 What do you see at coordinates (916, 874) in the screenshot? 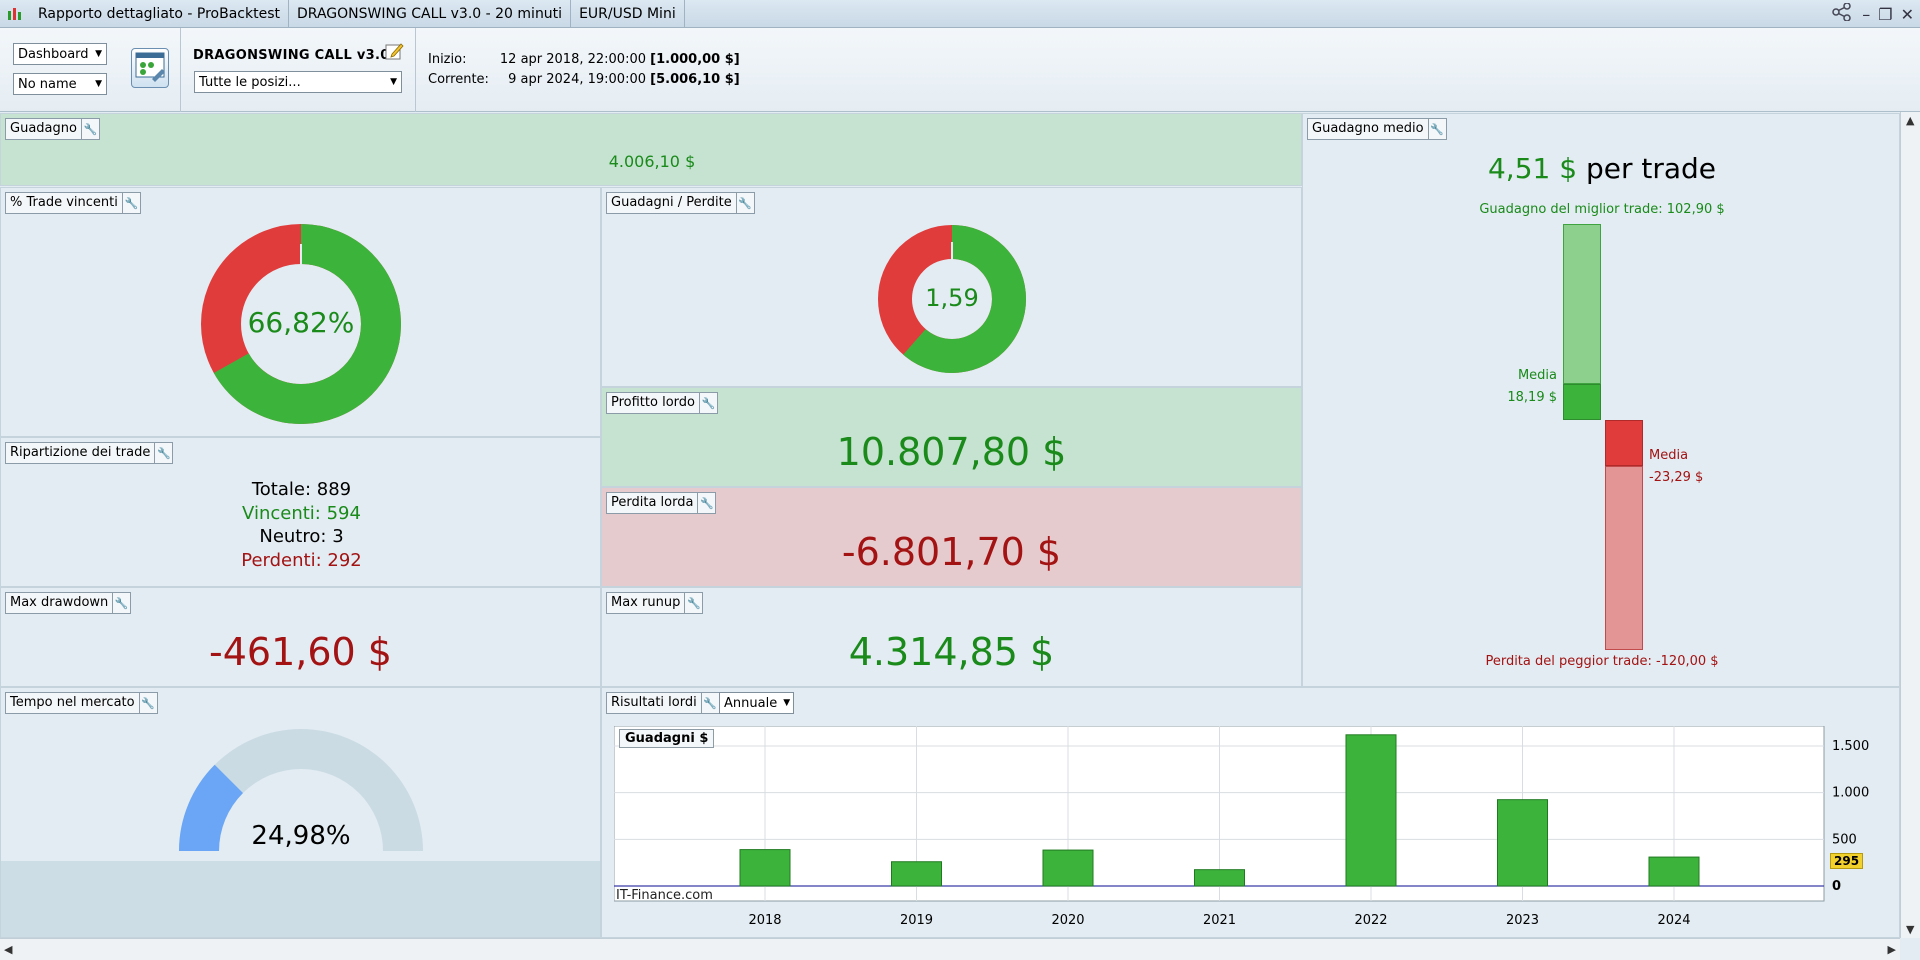
I see `chart-bar-2019` at bounding box center [916, 874].